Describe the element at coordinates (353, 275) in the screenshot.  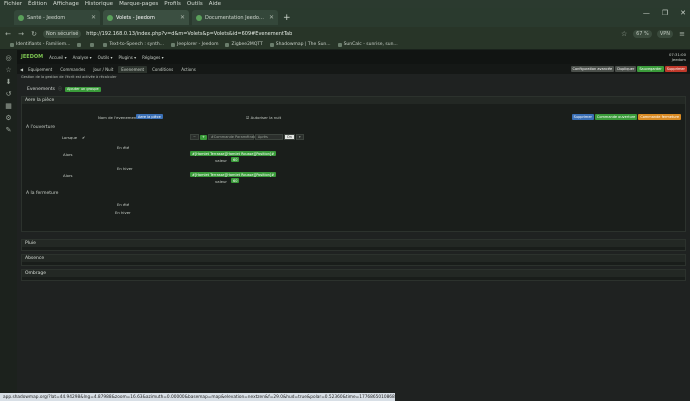
I see `section-ombrage: Ombrage` at that location.